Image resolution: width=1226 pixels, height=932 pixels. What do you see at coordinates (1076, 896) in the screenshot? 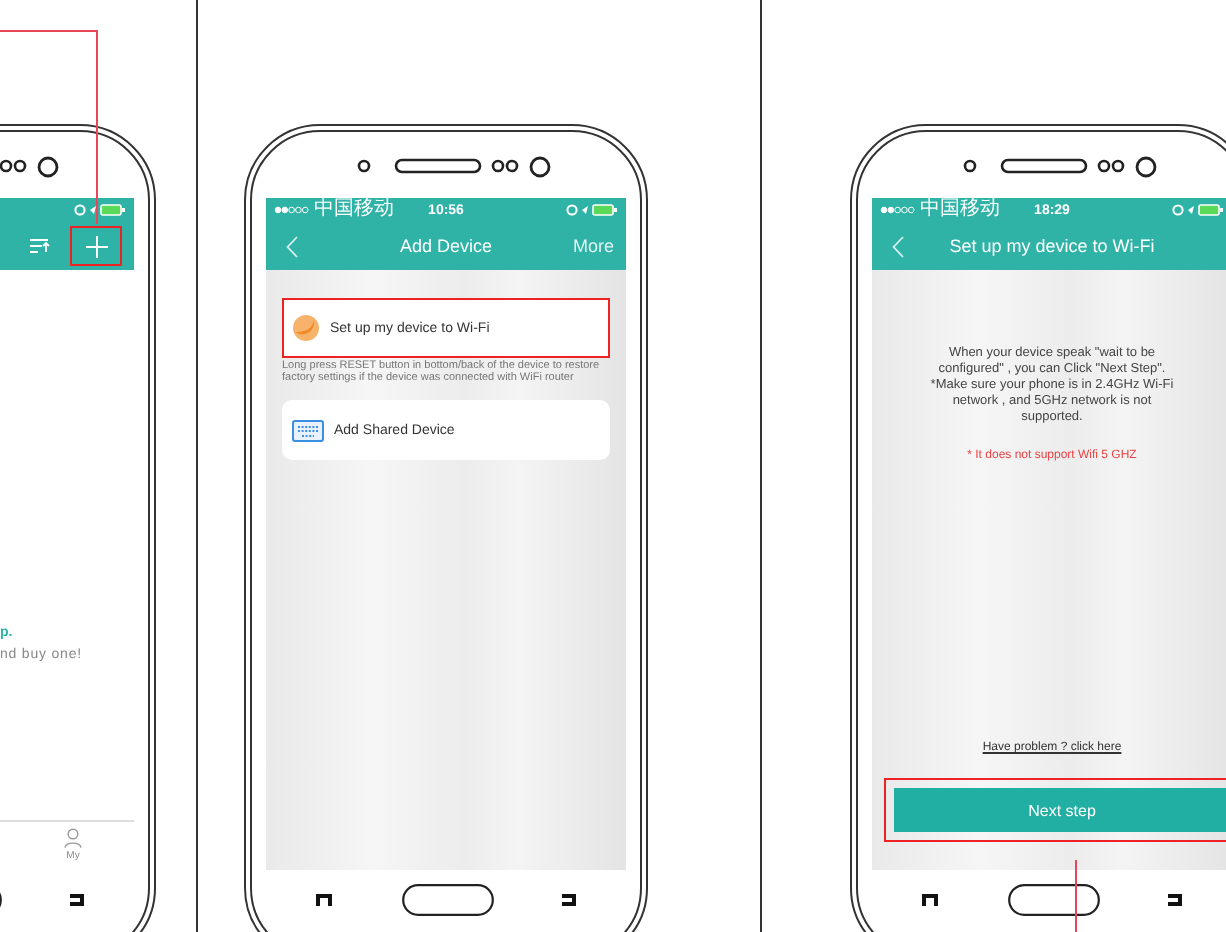
I see `leader-line` at bounding box center [1076, 896].